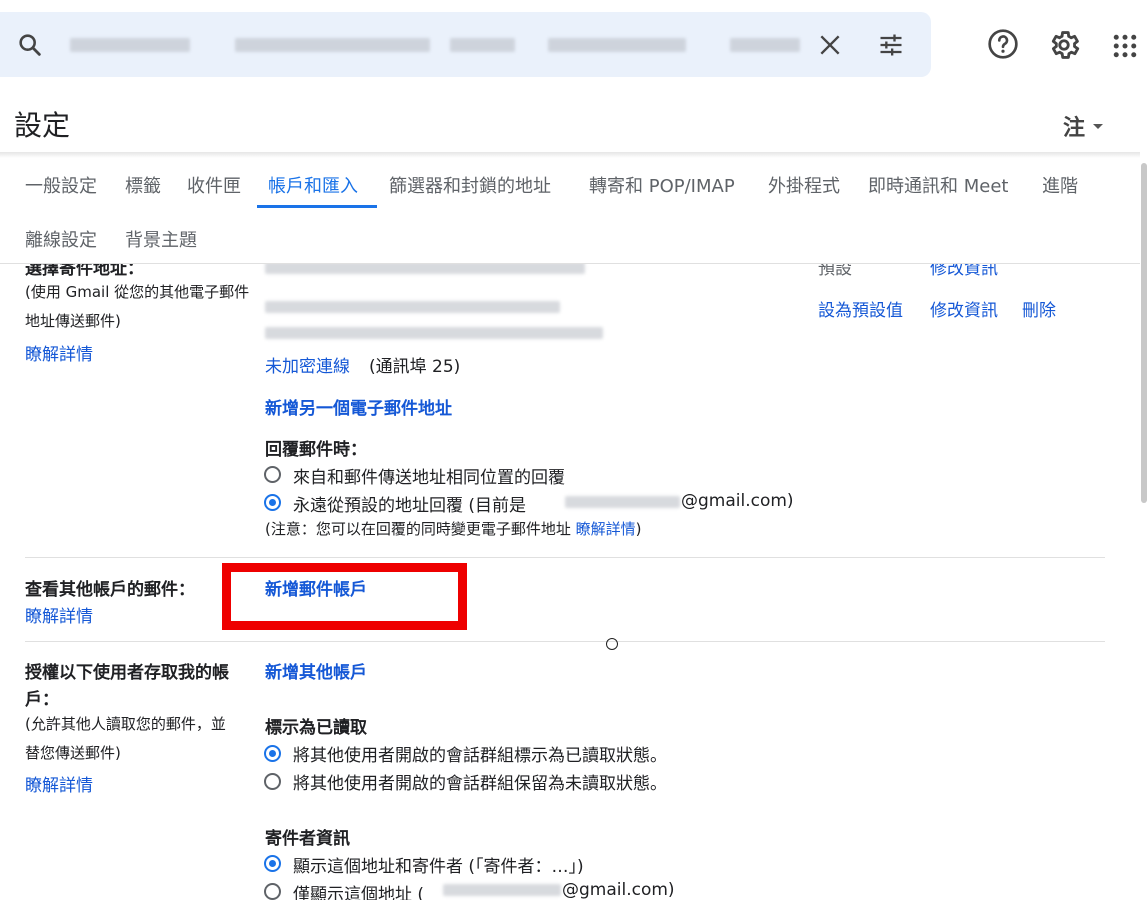 This screenshot has height=900, width=1147. I want to click on set-default-link: 設為預設值, so click(860, 308).